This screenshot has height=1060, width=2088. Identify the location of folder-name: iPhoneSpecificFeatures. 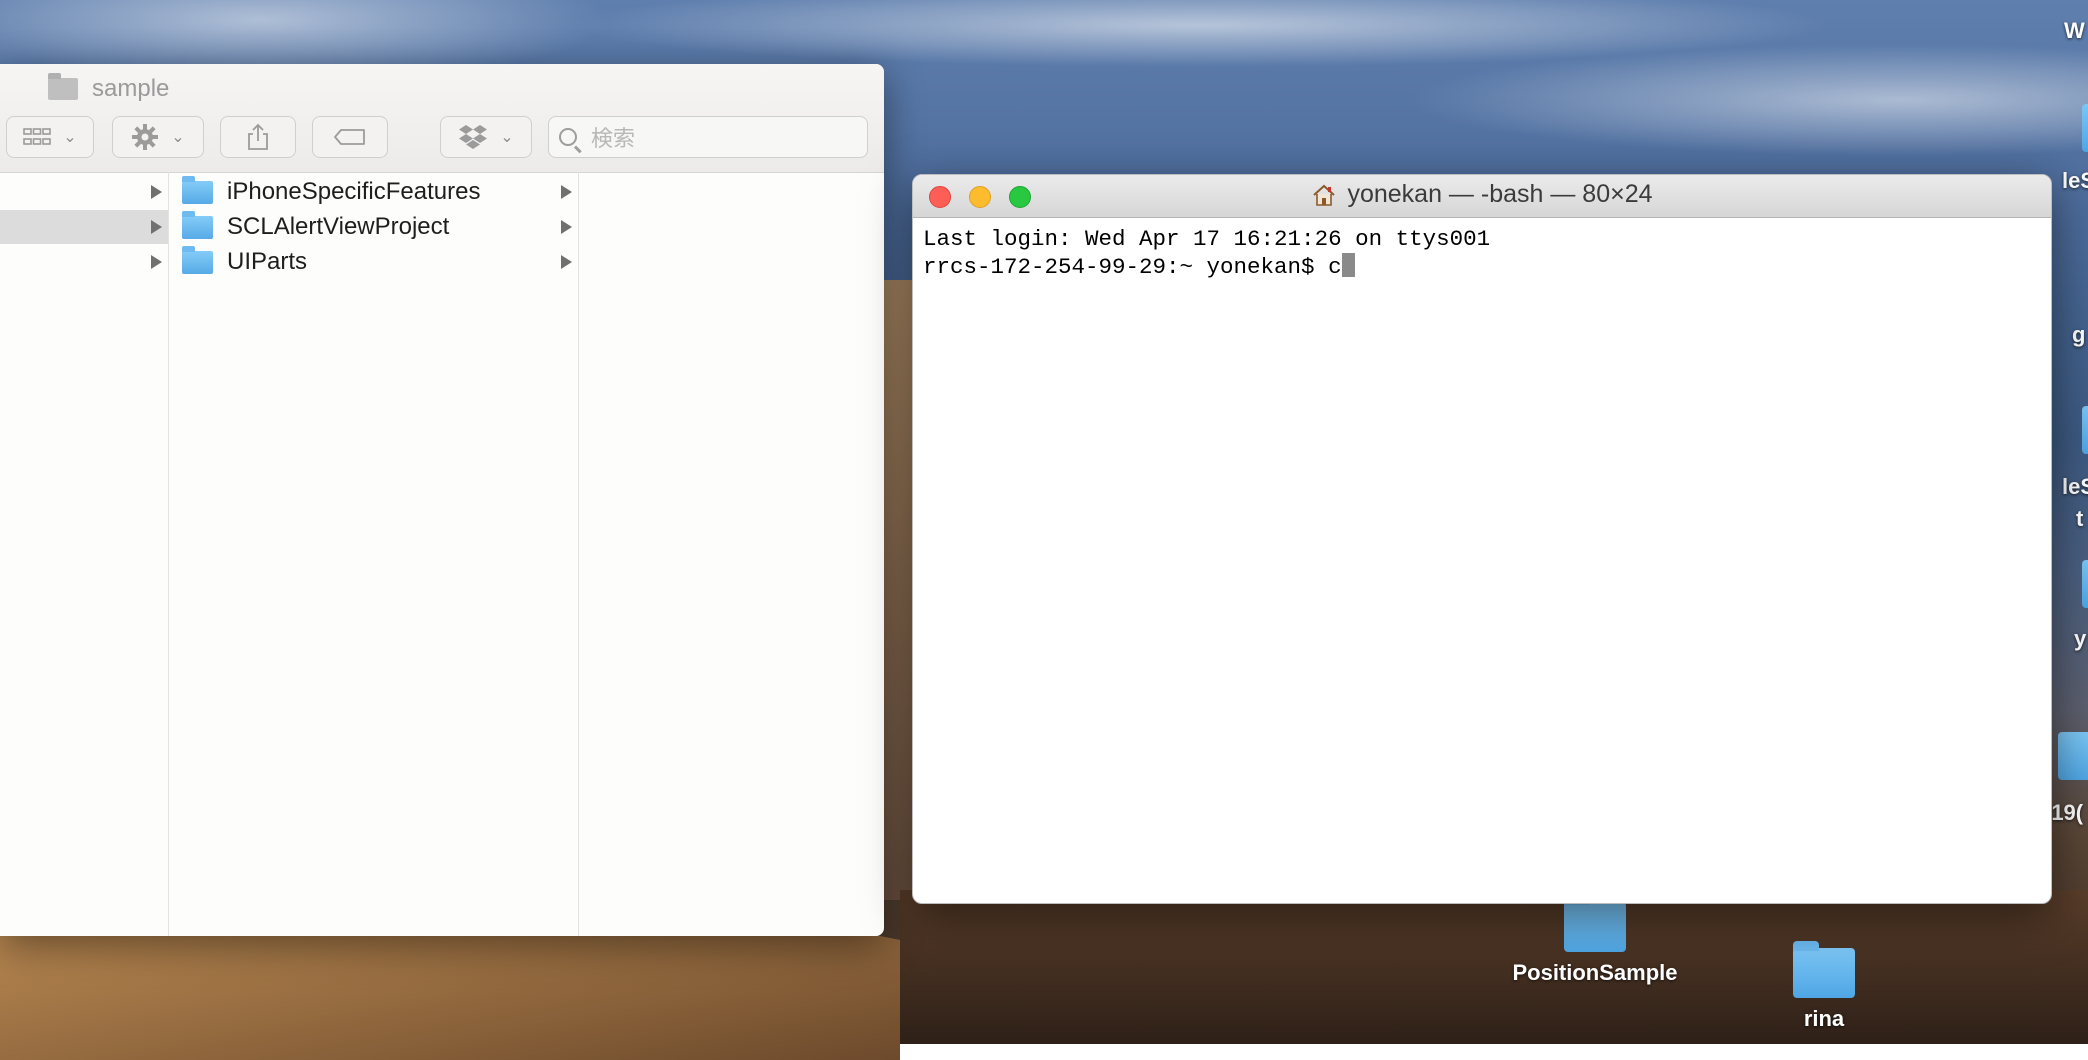
(354, 191).